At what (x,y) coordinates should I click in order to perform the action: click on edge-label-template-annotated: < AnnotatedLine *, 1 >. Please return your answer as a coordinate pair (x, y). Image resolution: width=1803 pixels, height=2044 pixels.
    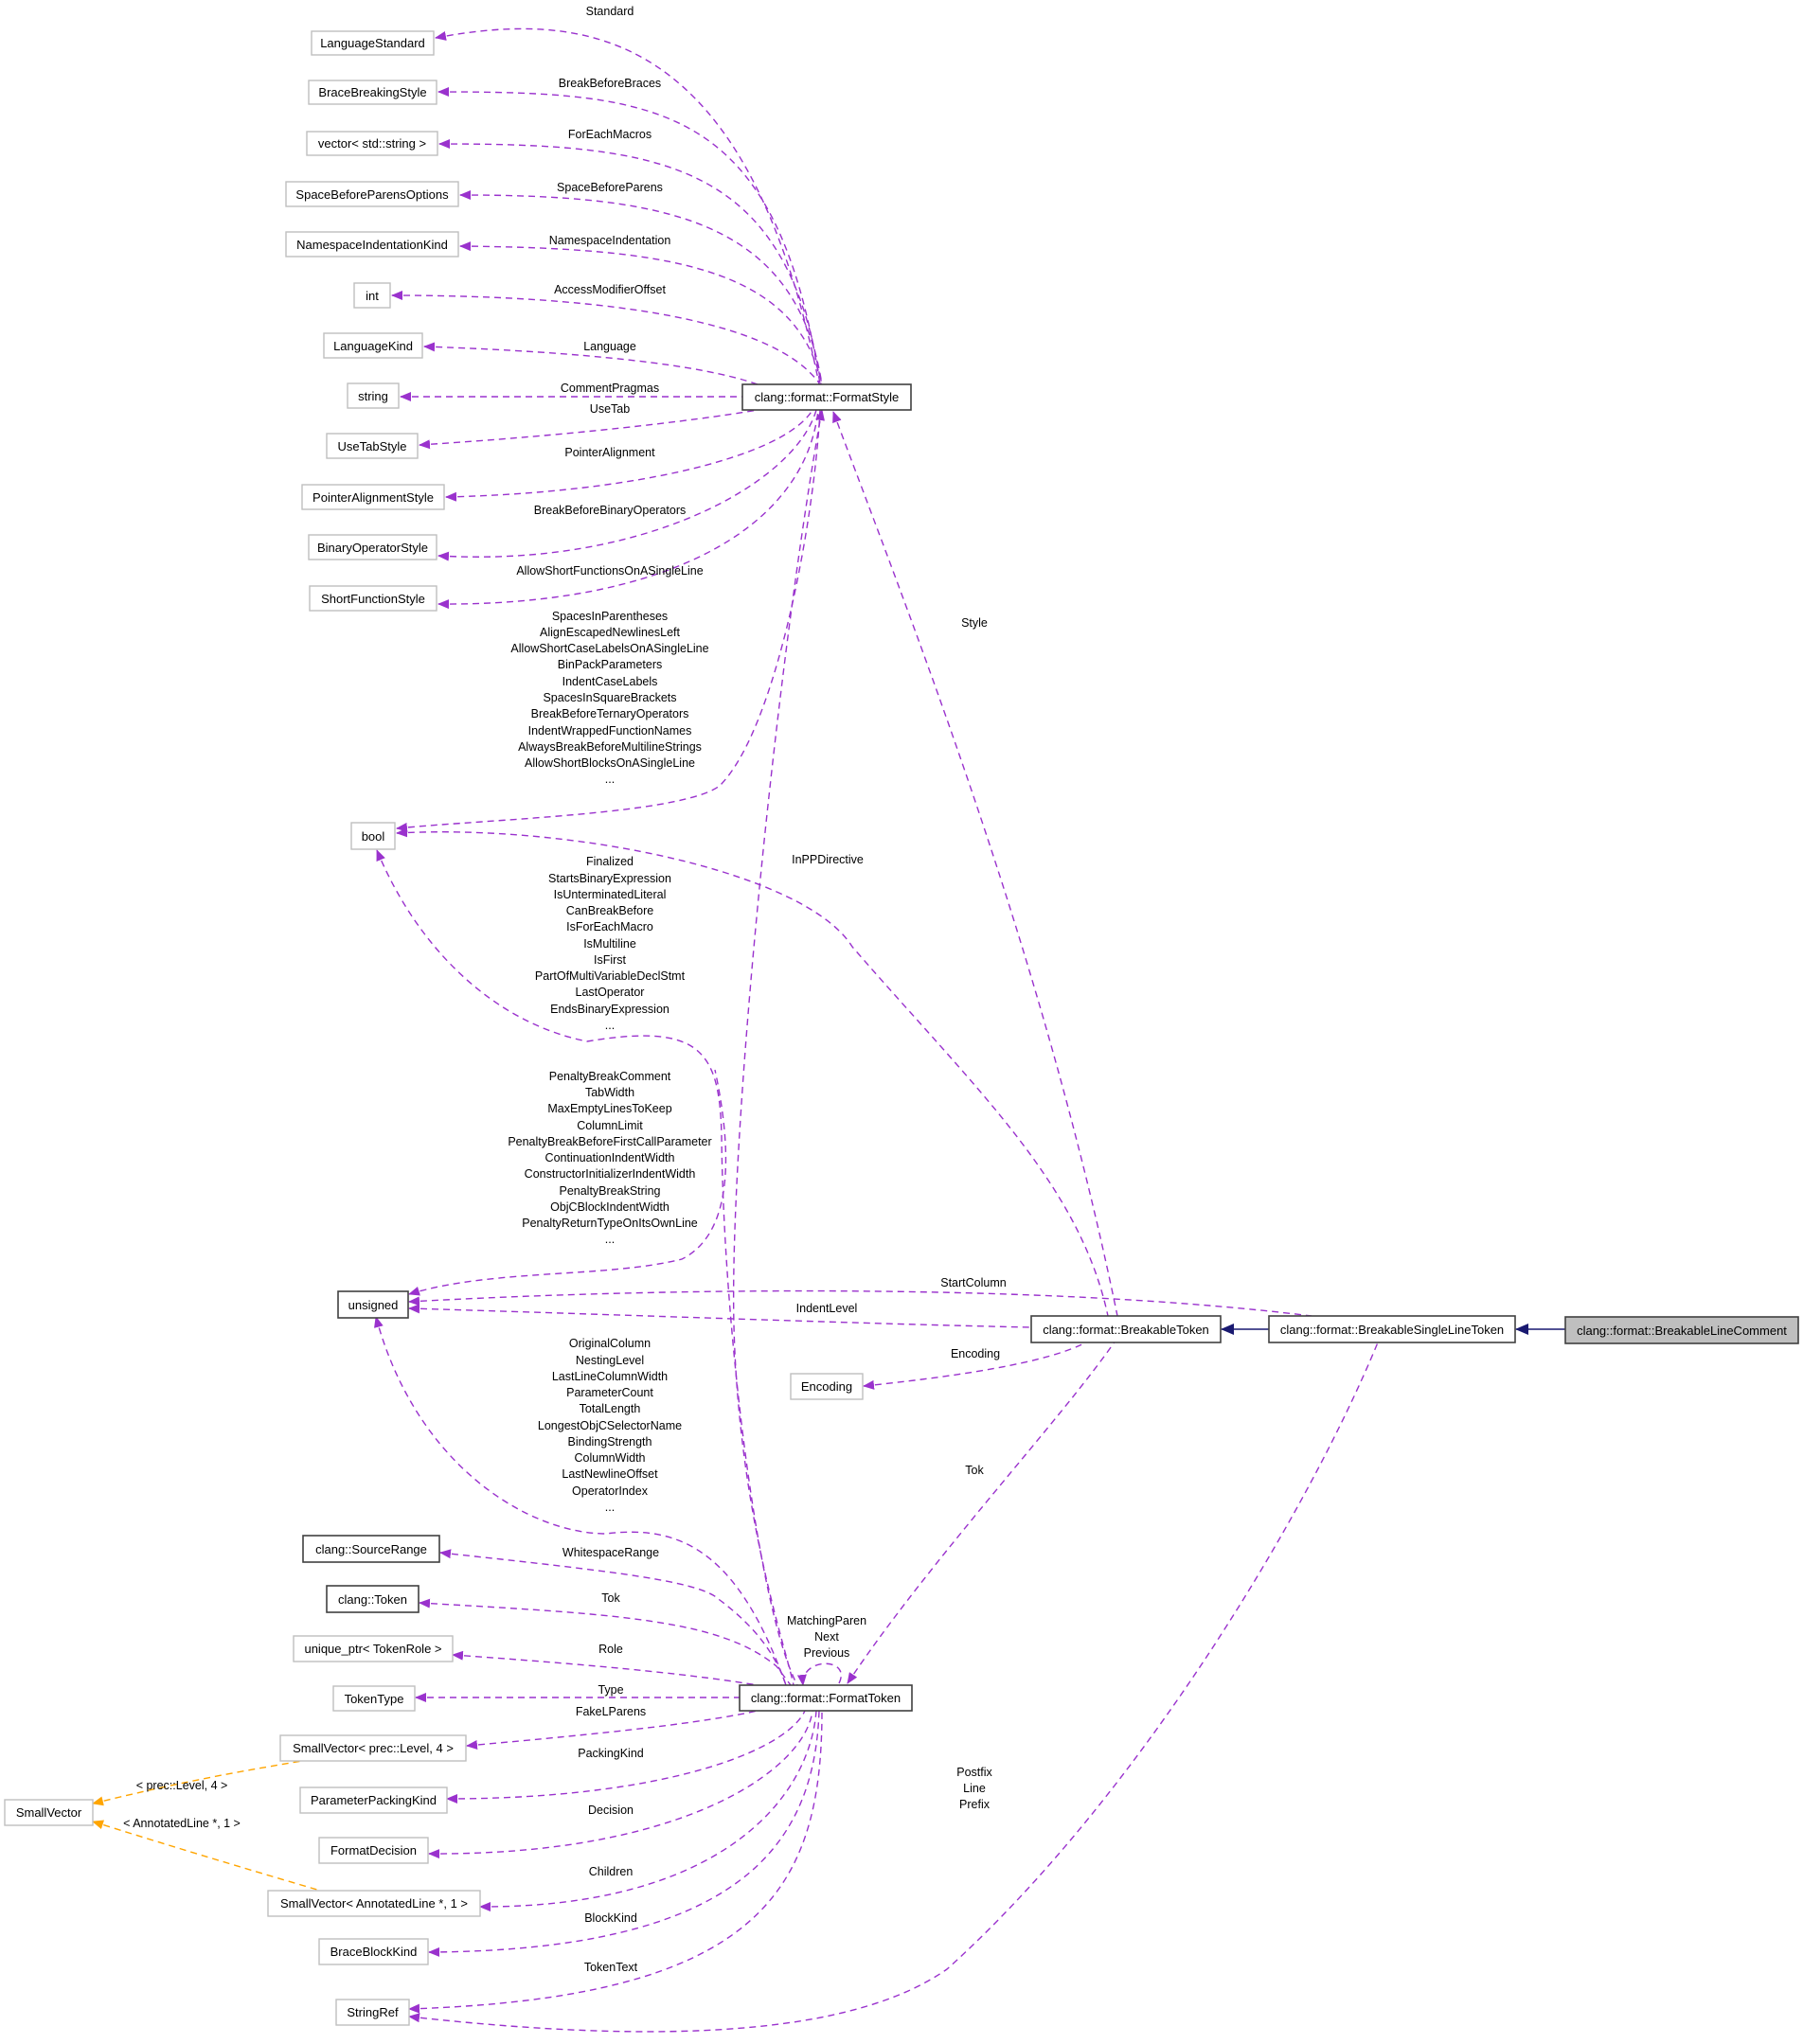
    Looking at the image, I should click on (182, 1823).